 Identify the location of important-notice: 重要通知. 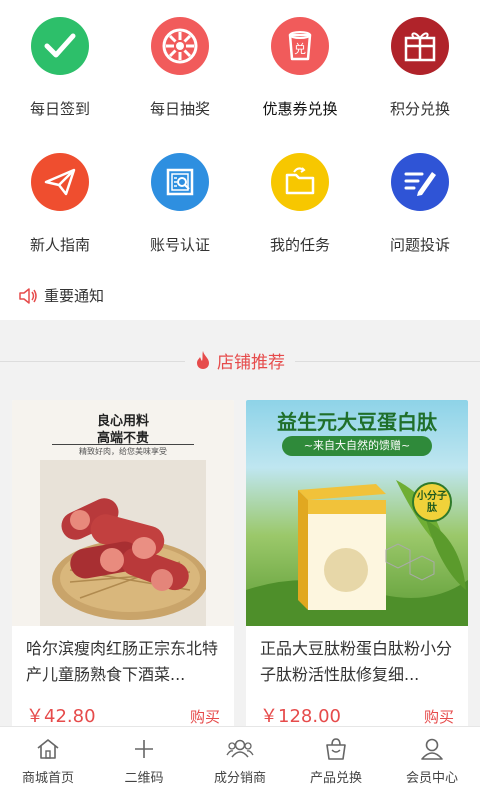
(61, 295).